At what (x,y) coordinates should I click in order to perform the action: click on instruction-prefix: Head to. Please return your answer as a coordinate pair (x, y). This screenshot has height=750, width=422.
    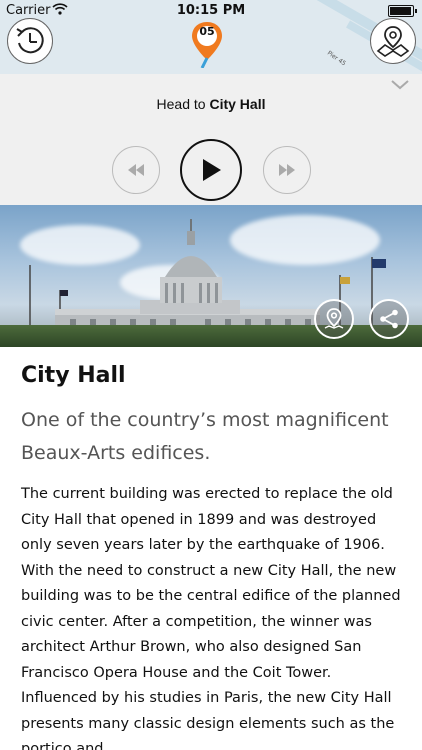
    Looking at the image, I should click on (181, 104).